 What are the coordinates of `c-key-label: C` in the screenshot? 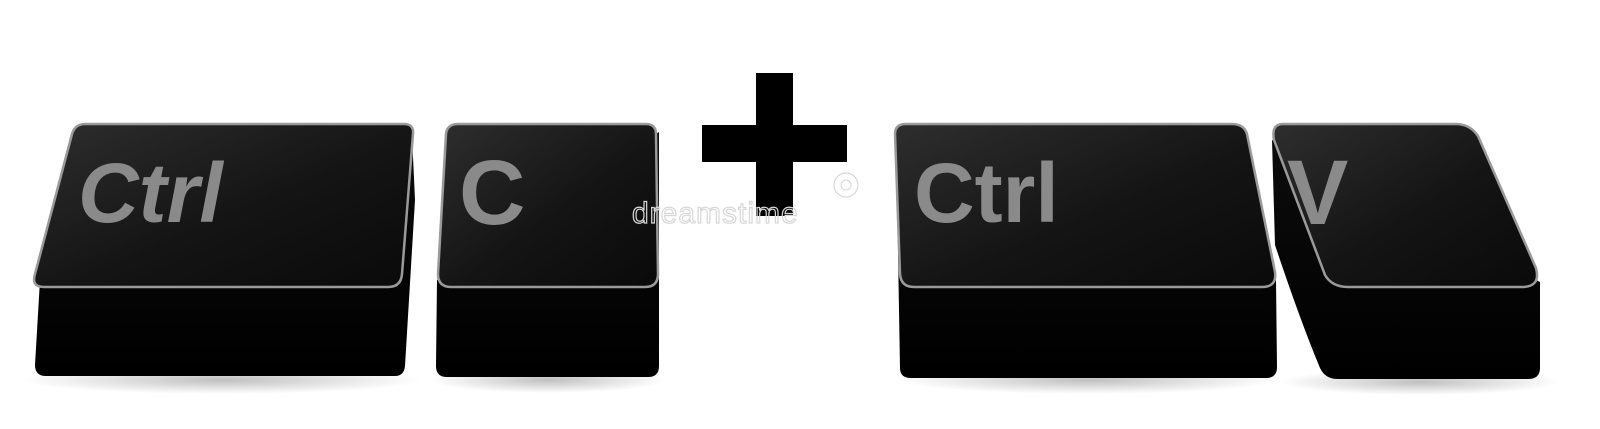 It's located at (492, 193).